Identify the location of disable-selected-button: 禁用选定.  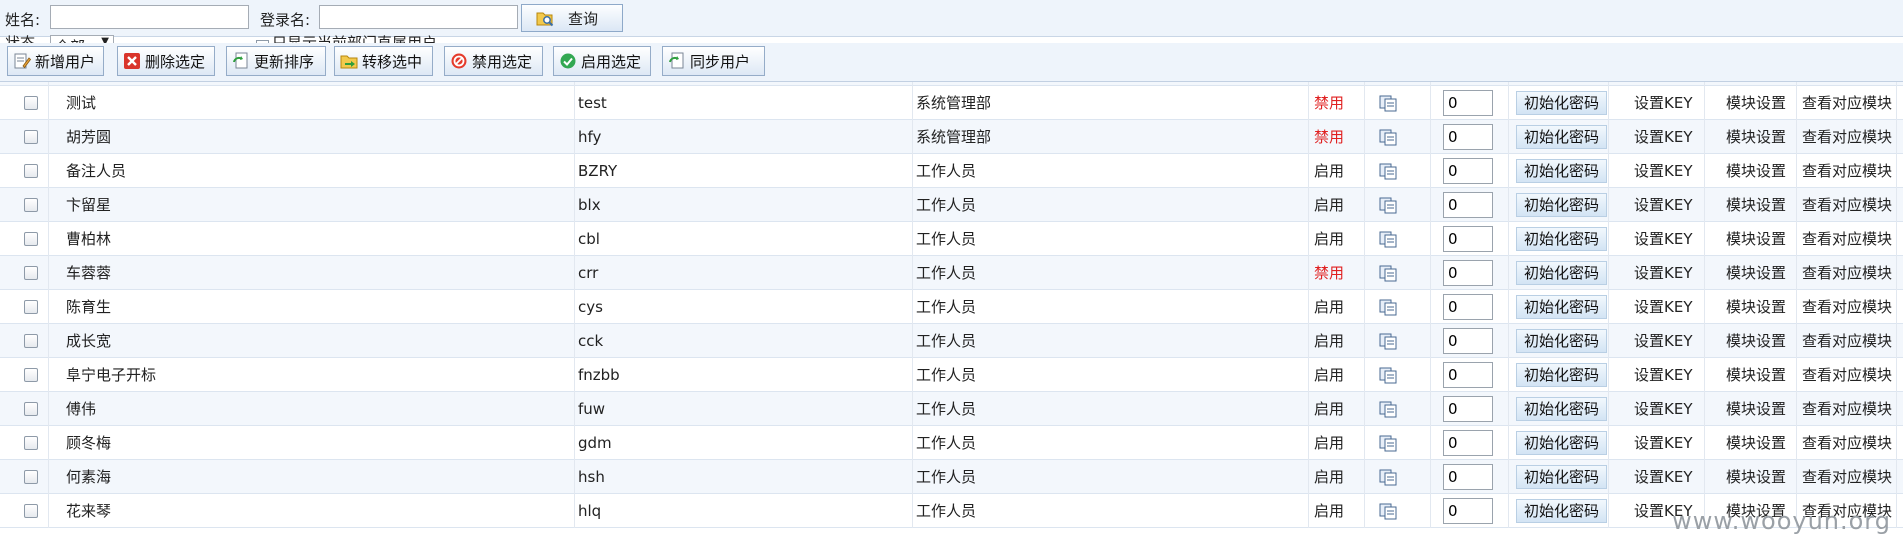
(493, 61).